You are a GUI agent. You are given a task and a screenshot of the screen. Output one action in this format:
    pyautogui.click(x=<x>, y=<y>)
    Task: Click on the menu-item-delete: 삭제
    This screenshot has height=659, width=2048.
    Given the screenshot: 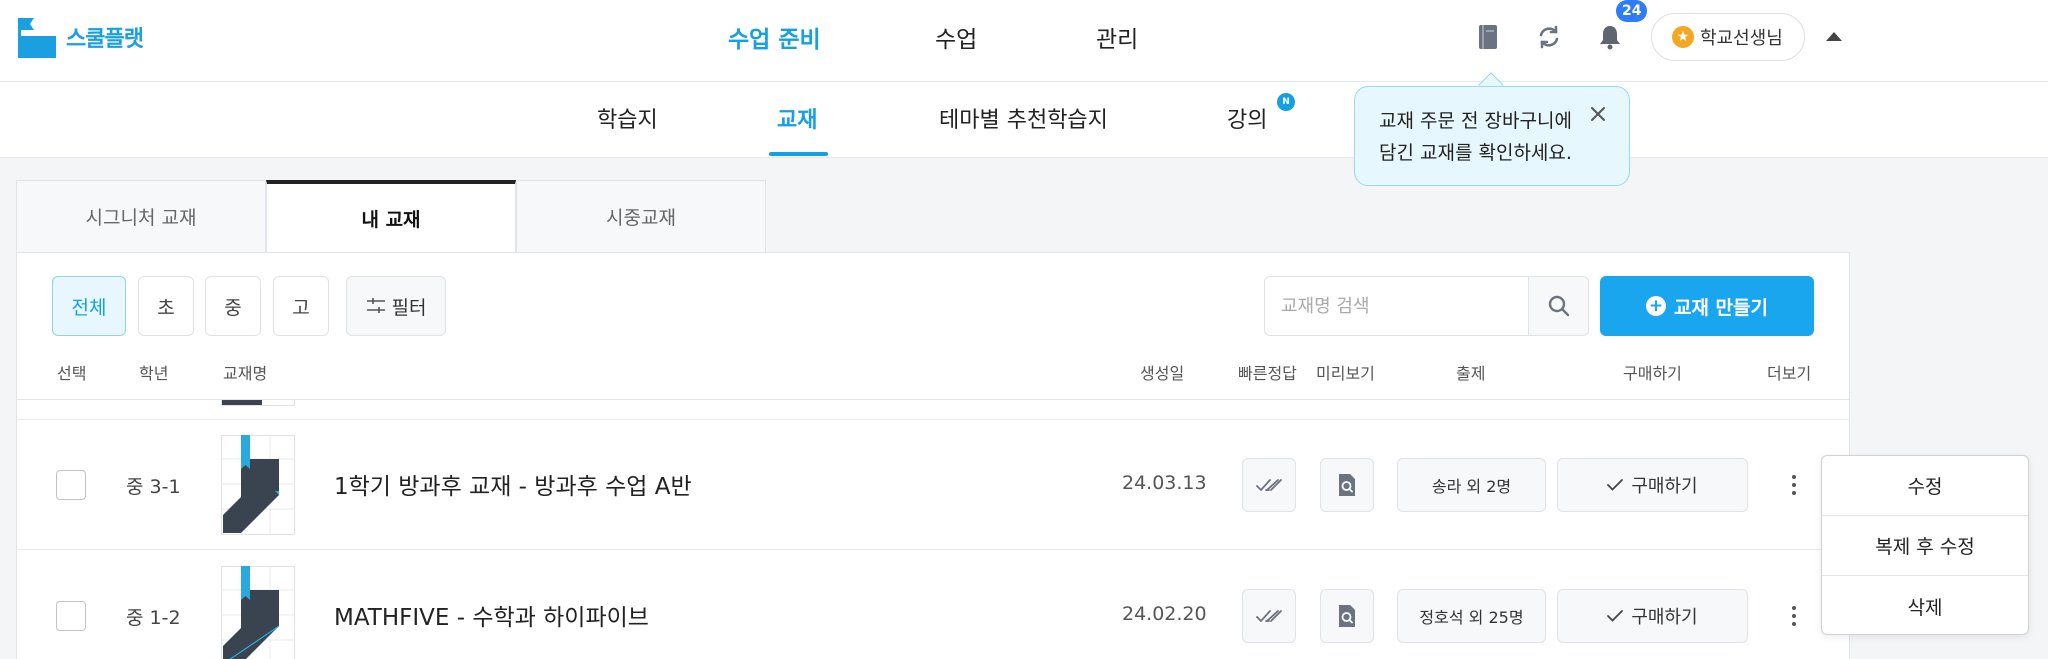 What is the action you would take?
    pyautogui.click(x=1925, y=606)
    